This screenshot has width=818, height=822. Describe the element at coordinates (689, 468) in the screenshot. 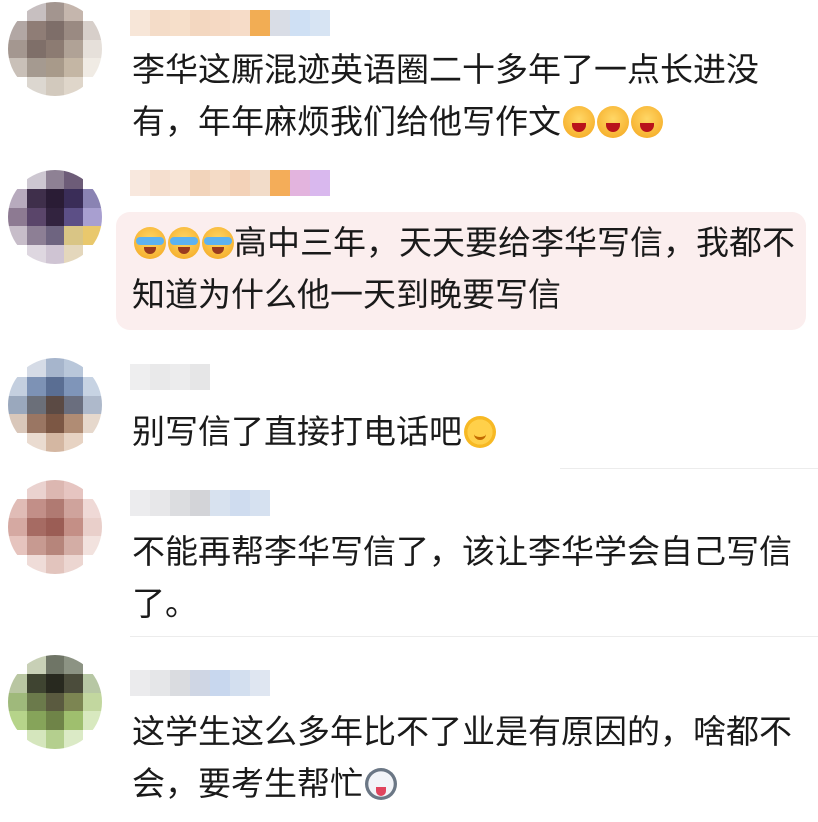

I see `divider` at that location.